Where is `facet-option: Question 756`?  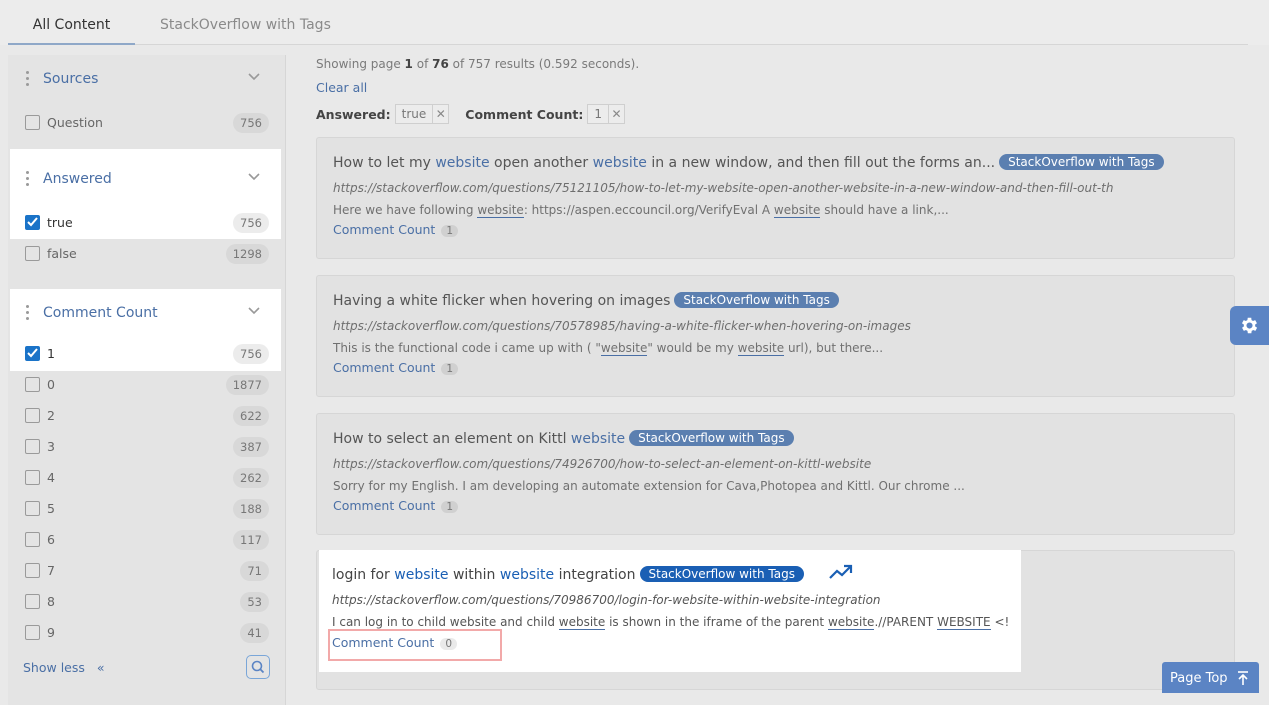
facet-option: Question 756 is located at coordinates (149, 123).